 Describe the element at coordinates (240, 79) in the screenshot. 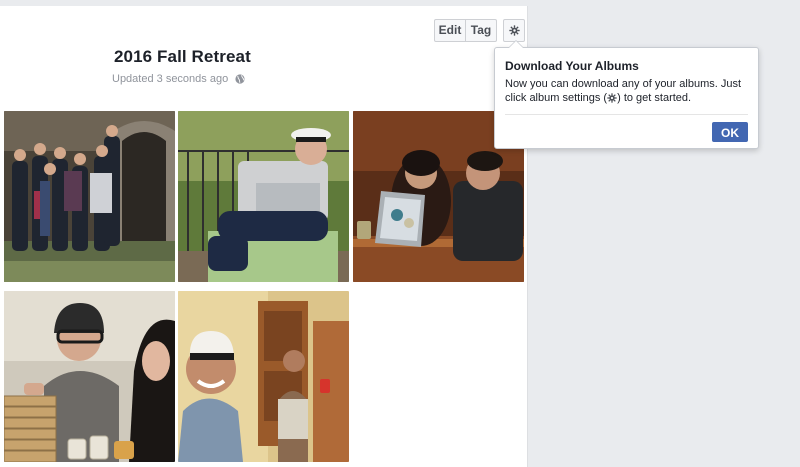

I see `globe-icon` at that location.